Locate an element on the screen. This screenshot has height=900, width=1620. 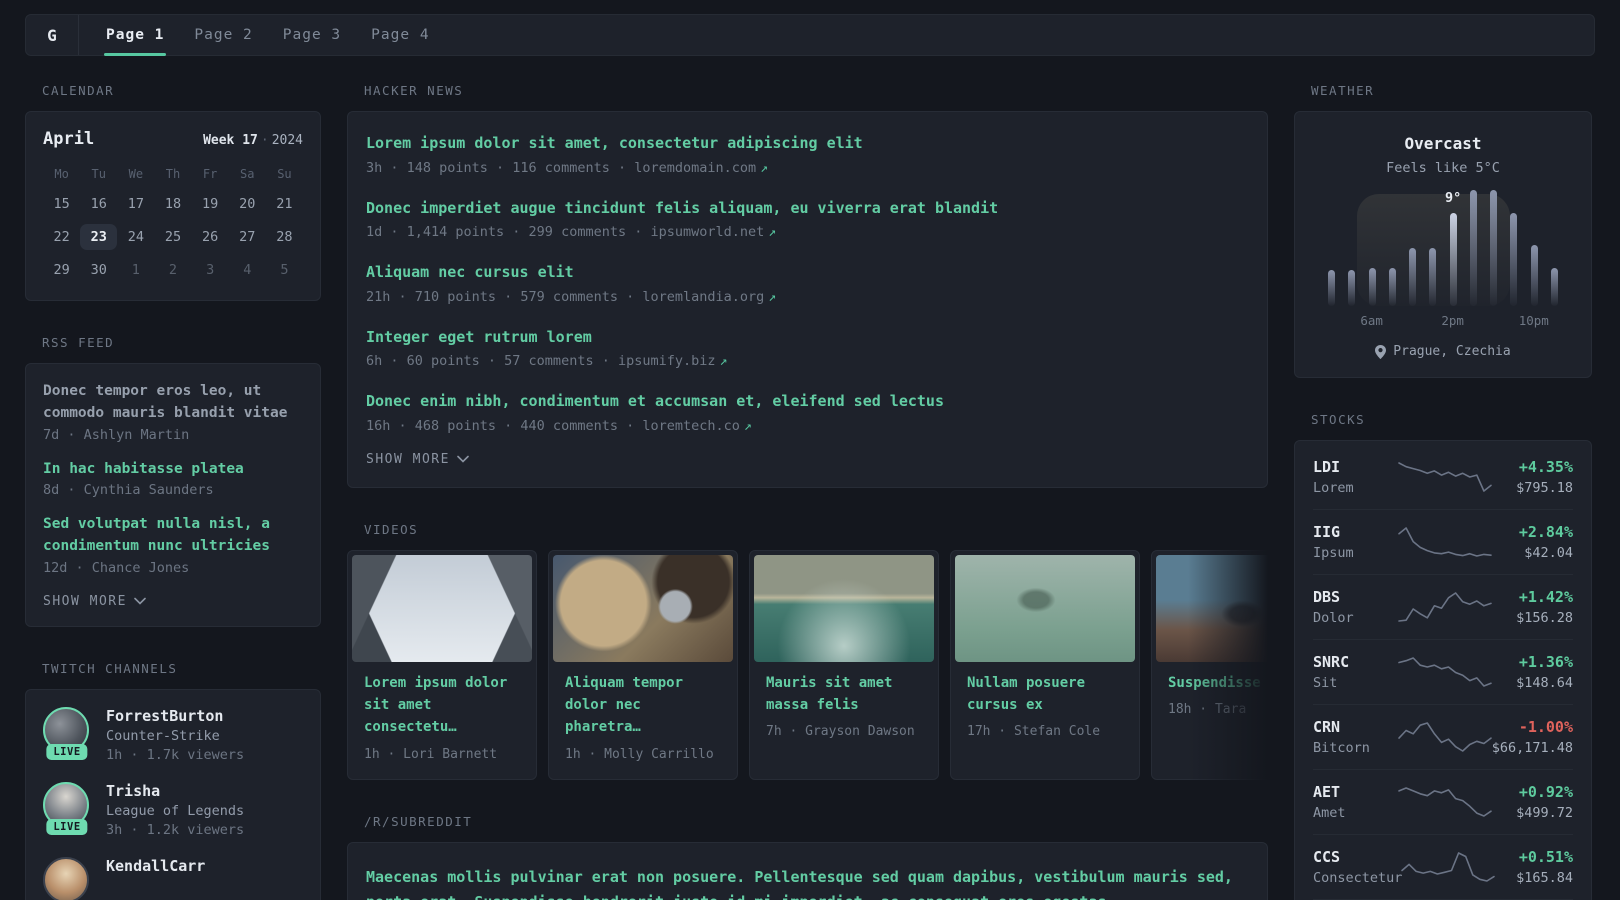
stock-row: LDI Lorem +4.35% $795.18 is located at coordinates (1443, 477).